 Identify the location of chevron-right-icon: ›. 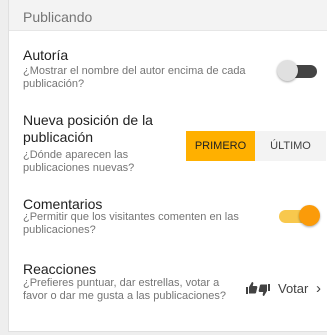
(318, 288).